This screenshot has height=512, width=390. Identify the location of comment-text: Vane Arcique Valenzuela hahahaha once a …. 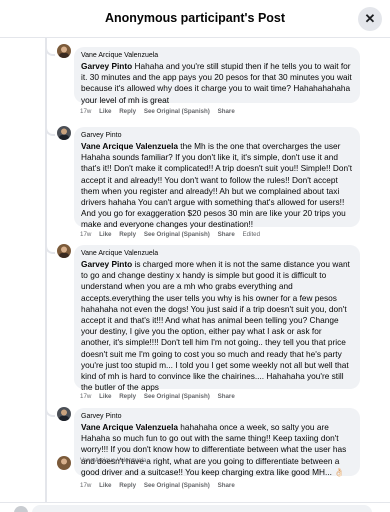
(214, 449).